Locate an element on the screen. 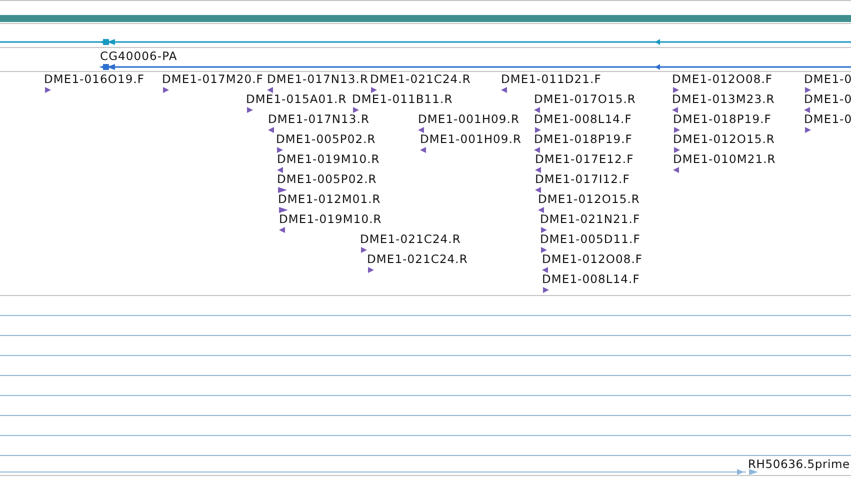  clone-label: DME1-016O19.F is located at coordinates (94, 79).